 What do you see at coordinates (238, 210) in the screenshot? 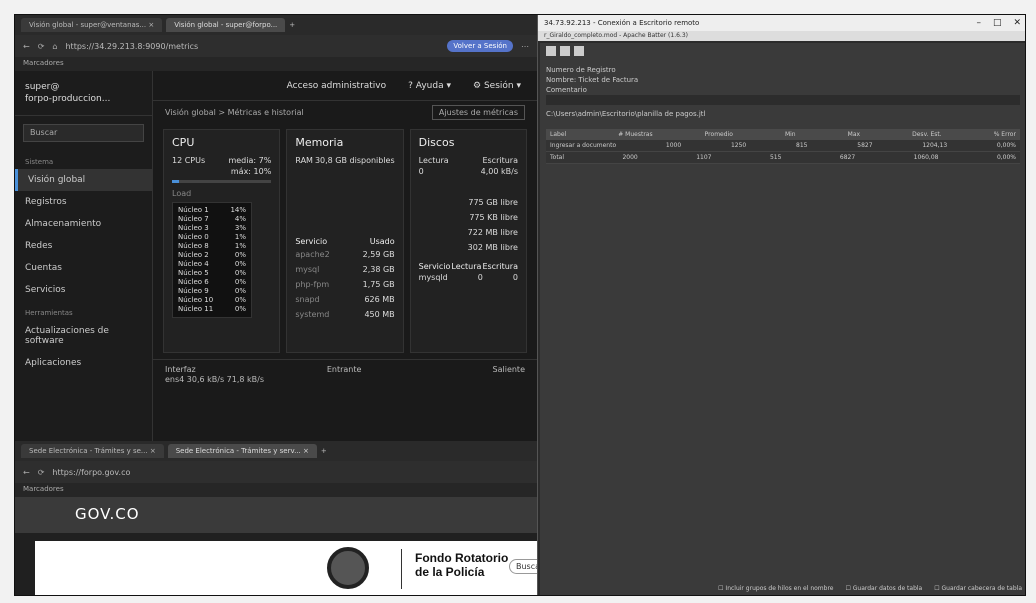
I see `core-usage: 14%` at bounding box center [238, 210].